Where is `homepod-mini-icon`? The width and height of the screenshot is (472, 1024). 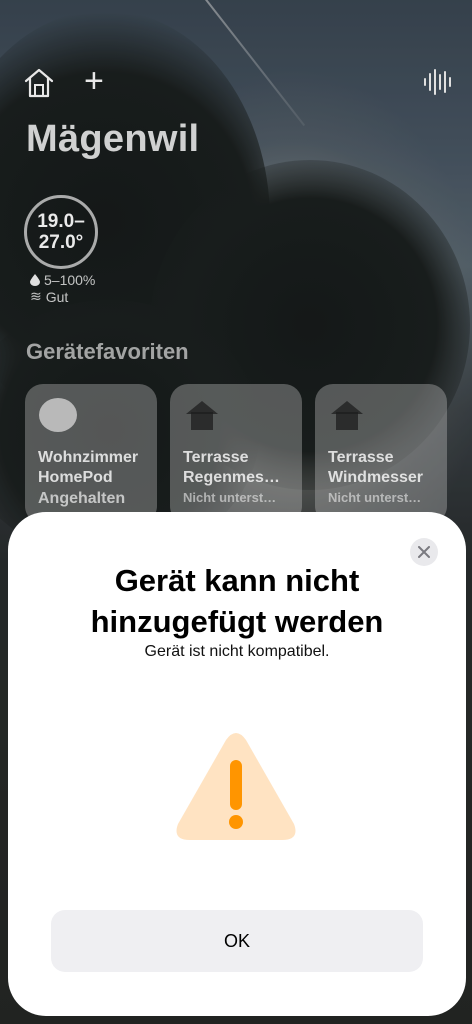
homepod-mini-icon is located at coordinates (58, 415).